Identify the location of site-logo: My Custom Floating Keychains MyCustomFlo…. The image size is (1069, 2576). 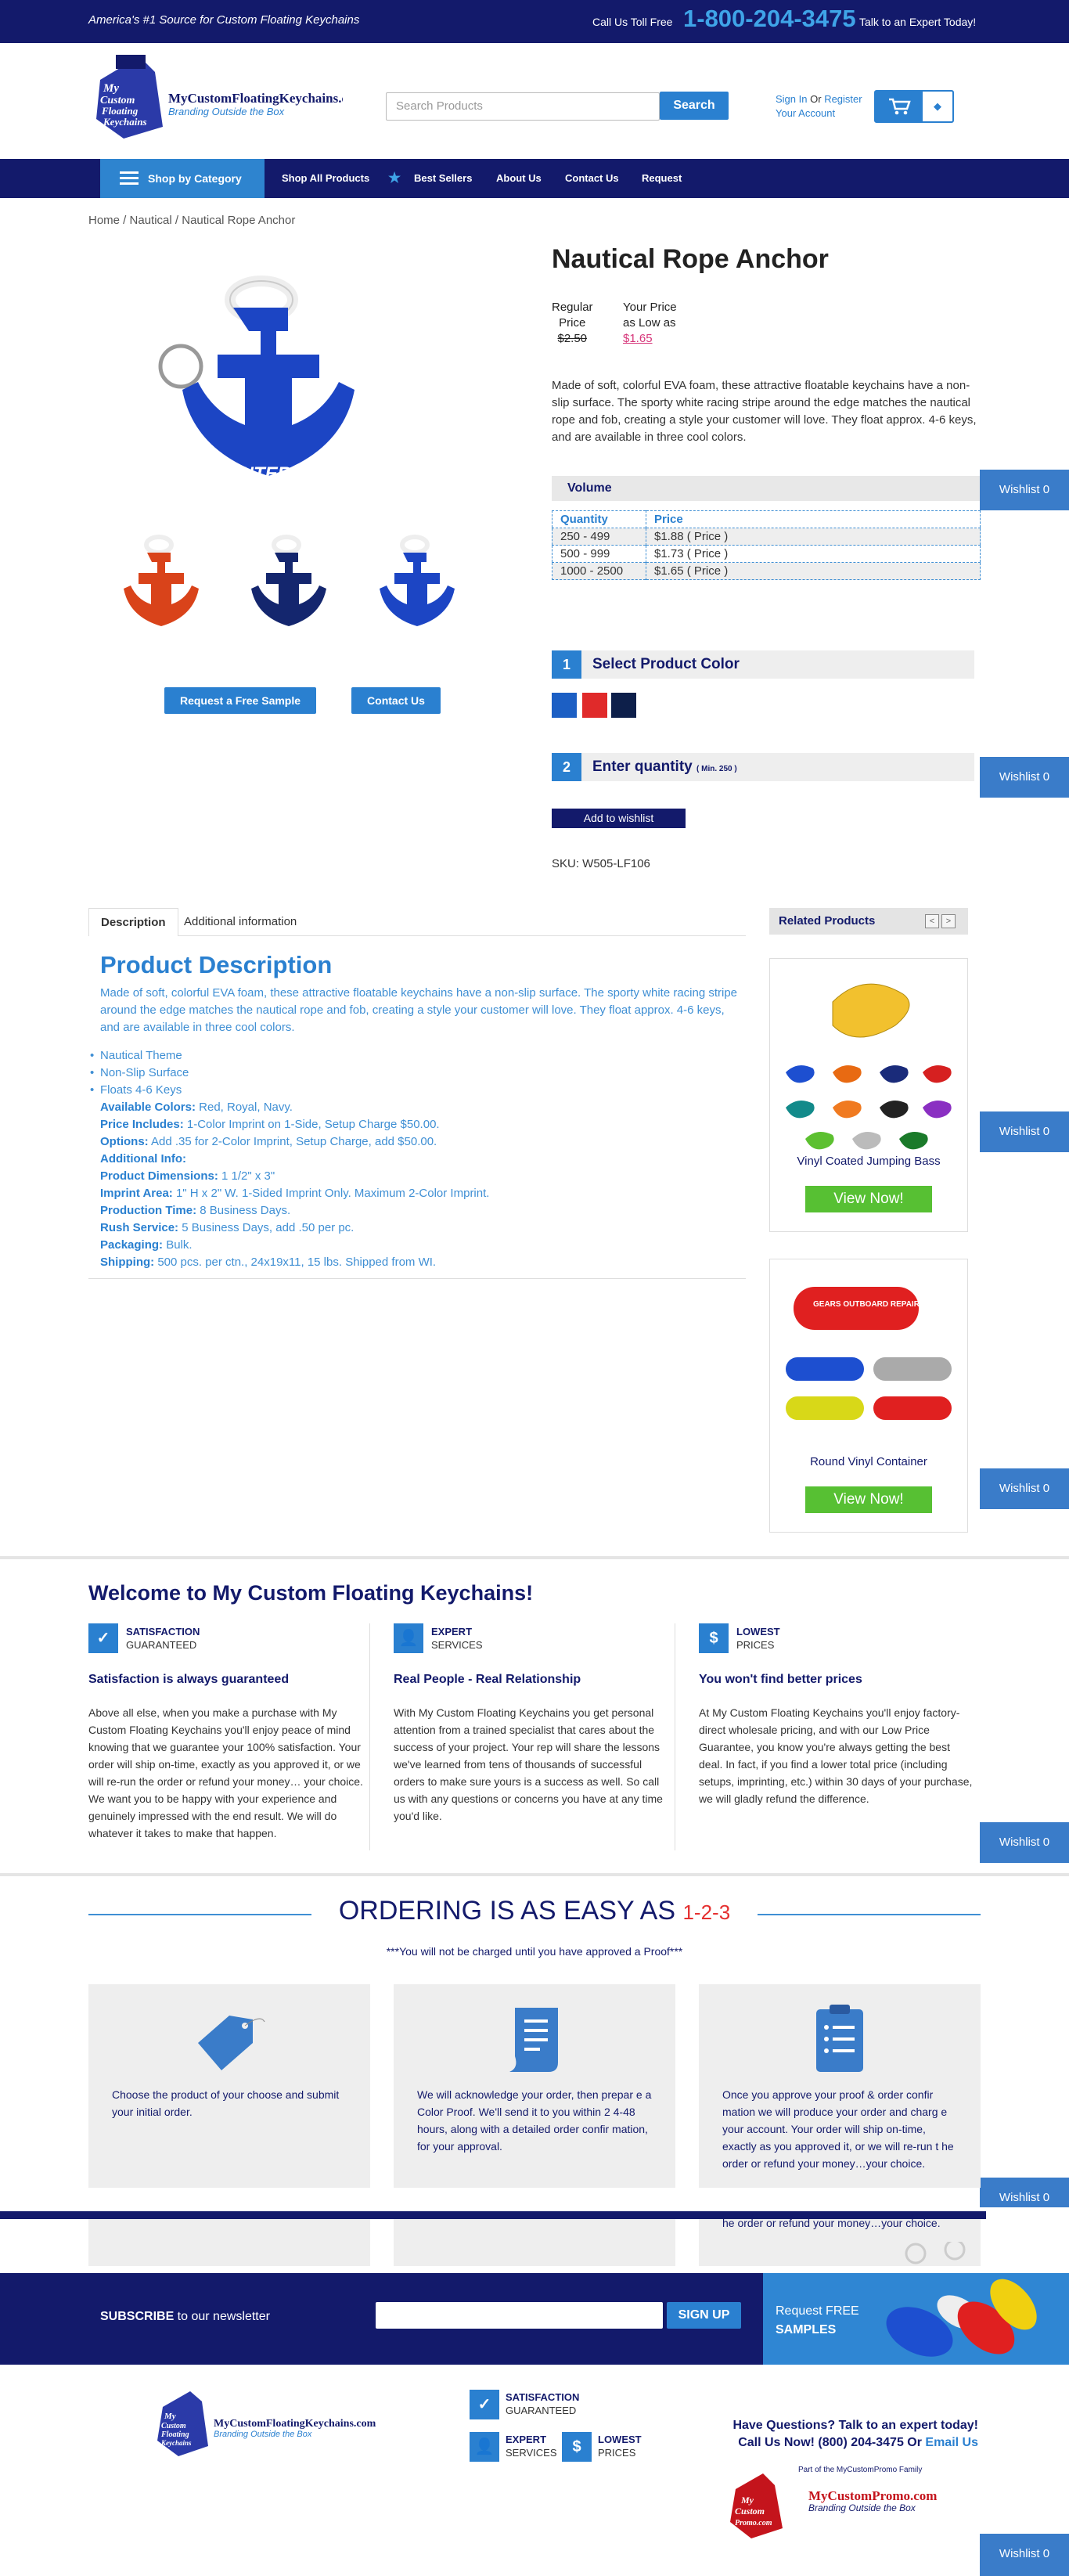
(228, 95).